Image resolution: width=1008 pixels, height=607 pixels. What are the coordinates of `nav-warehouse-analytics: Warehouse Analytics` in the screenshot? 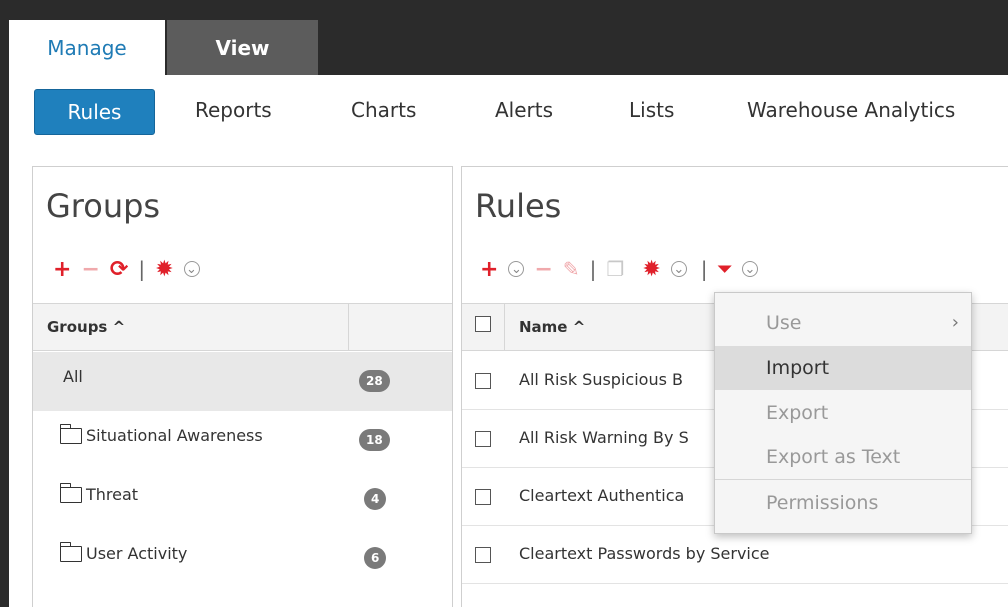 It's located at (851, 110).